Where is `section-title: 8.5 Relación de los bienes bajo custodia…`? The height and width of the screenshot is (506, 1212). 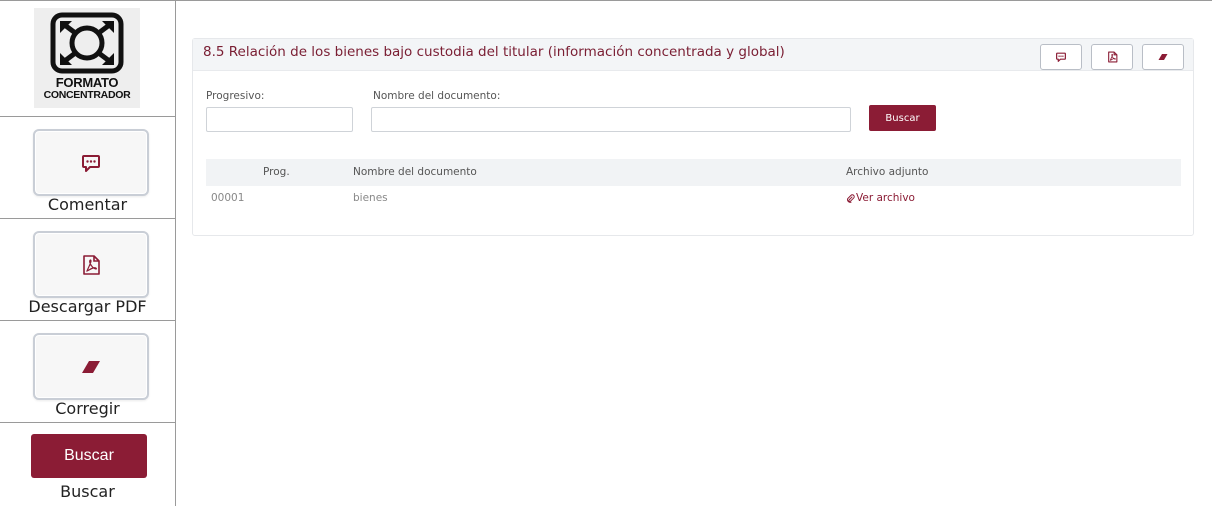 section-title: 8.5 Relación de los bienes bajo custodia… is located at coordinates (494, 52).